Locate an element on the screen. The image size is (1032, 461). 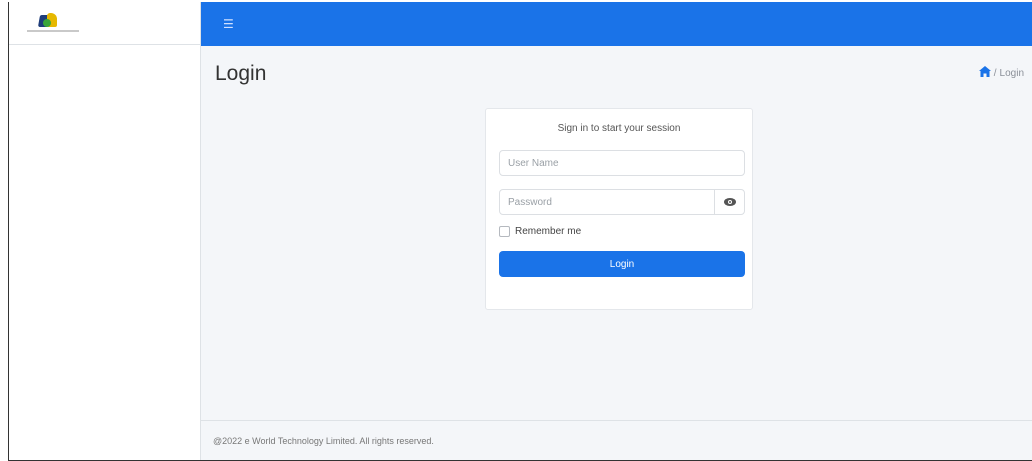
remember-me: Remember me is located at coordinates (619, 231).